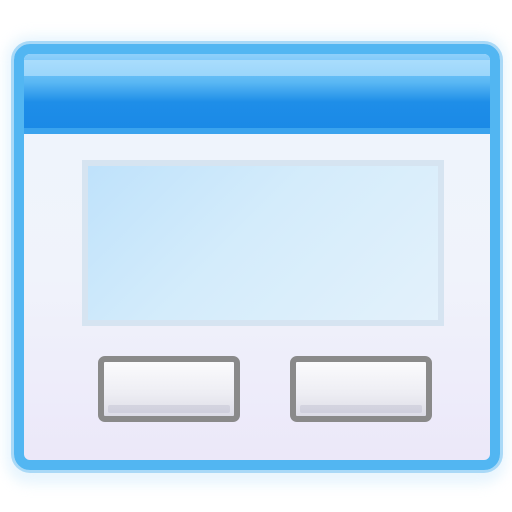 This screenshot has height=512, width=512. Describe the element at coordinates (361, 389) in the screenshot. I see `right-dialog-button` at that location.